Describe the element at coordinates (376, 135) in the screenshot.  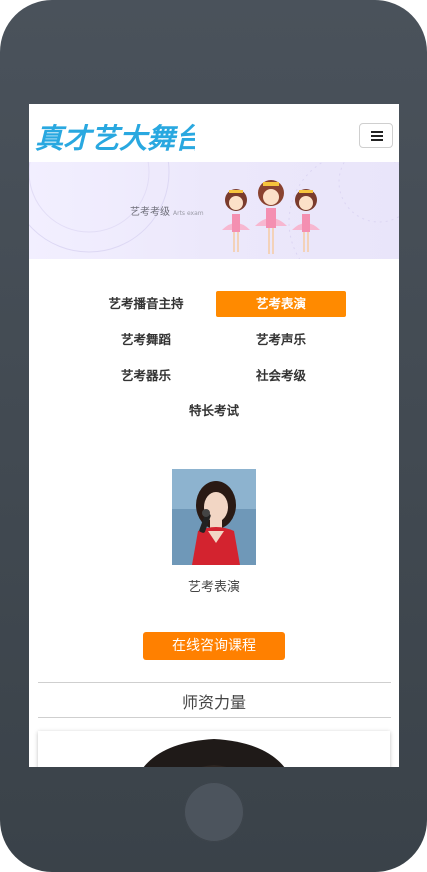
I see `menu-toggle-button` at that location.